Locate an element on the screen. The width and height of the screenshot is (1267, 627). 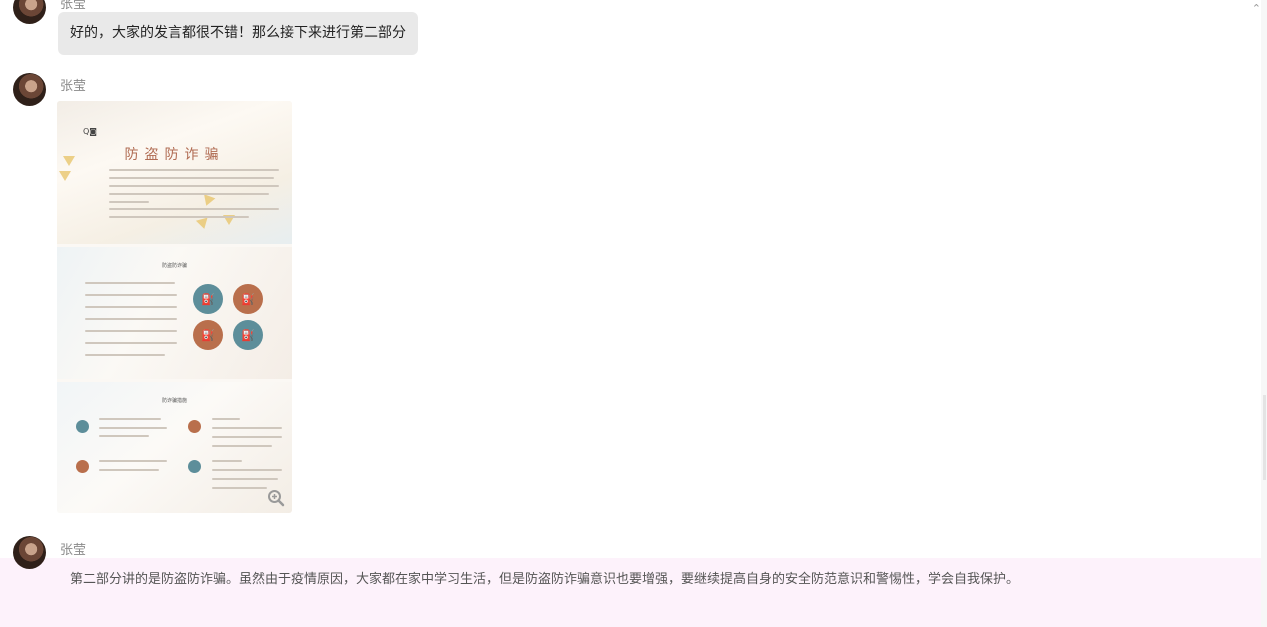
message-bubble: 好的，大家的发言都很不错！那么接下来进行第二部分 is located at coordinates (238, 33).